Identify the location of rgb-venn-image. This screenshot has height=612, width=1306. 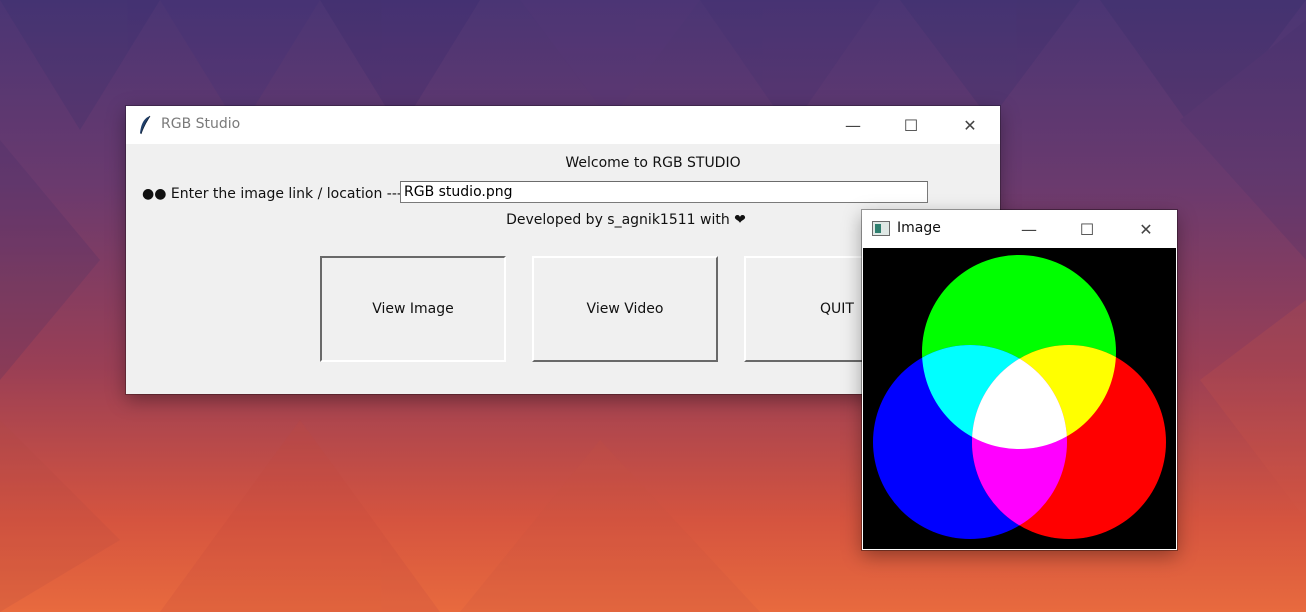
(1019, 397).